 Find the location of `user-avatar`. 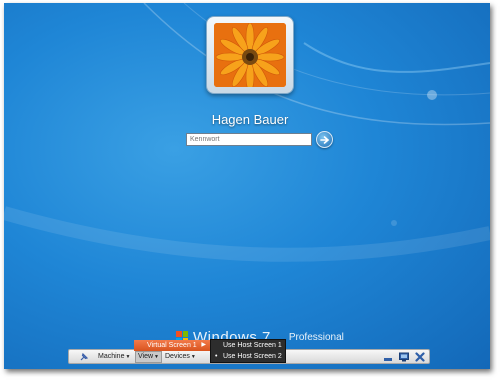

user-avatar is located at coordinates (250, 55).